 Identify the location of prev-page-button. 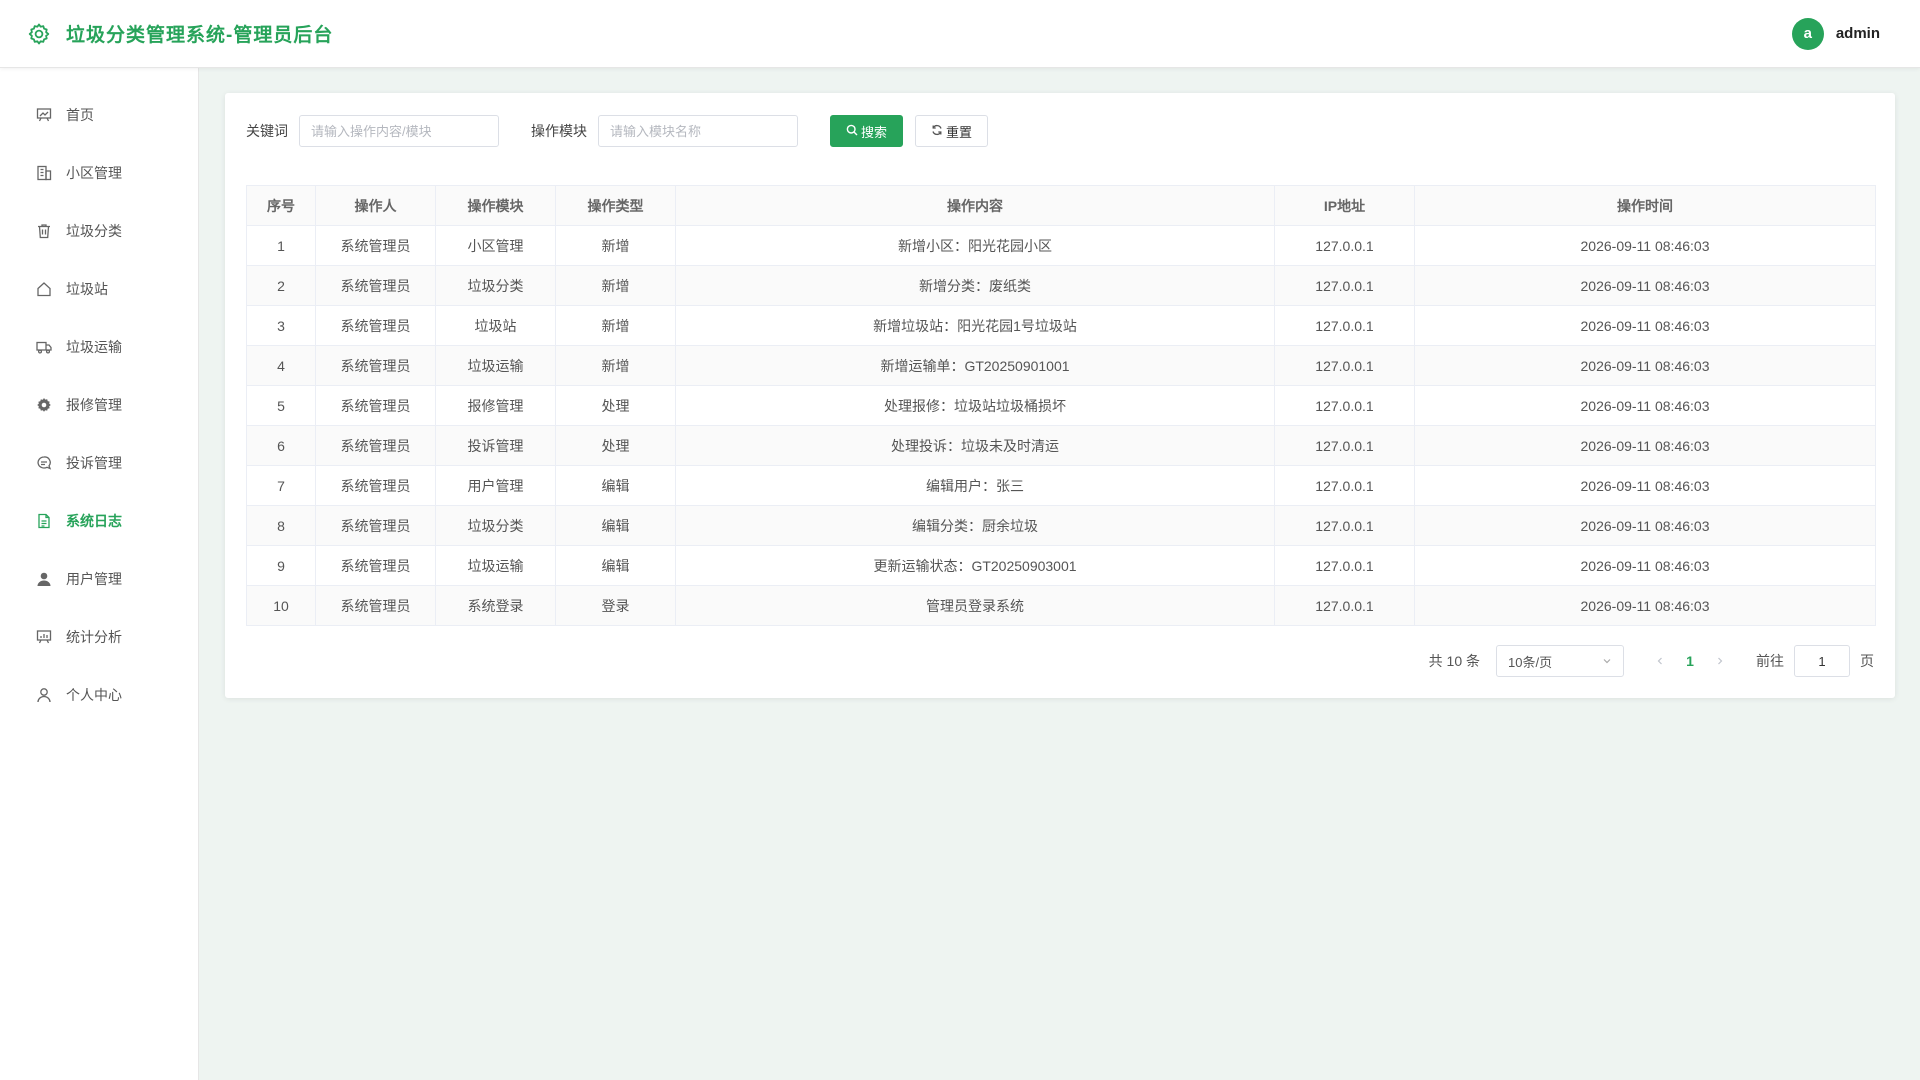
(1660, 661).